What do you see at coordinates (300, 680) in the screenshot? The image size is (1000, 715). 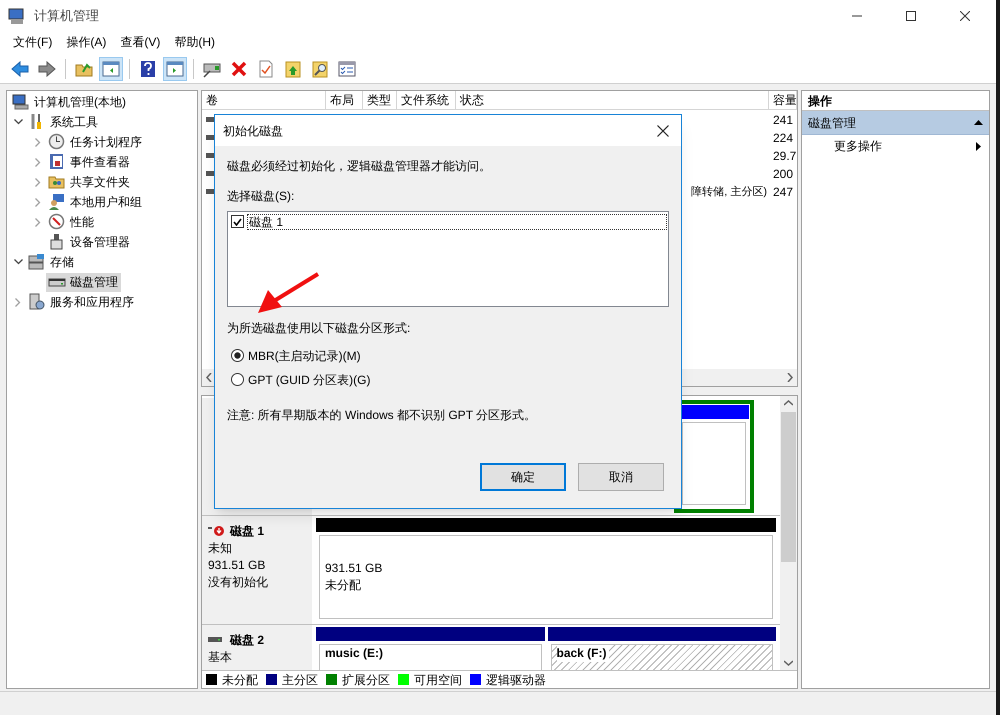 I see `legend-label: 主分区` at bounding box center [300, 680].